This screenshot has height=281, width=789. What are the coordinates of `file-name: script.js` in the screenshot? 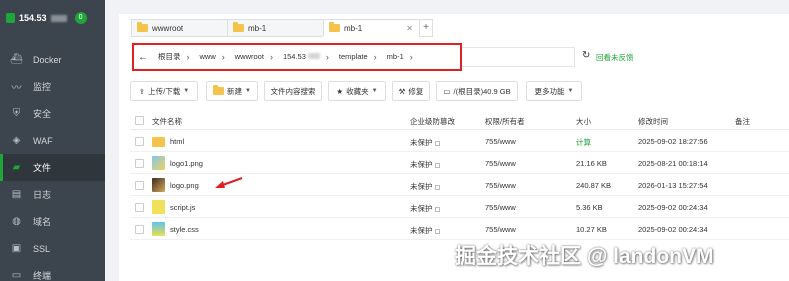 It's located at (182, 207).